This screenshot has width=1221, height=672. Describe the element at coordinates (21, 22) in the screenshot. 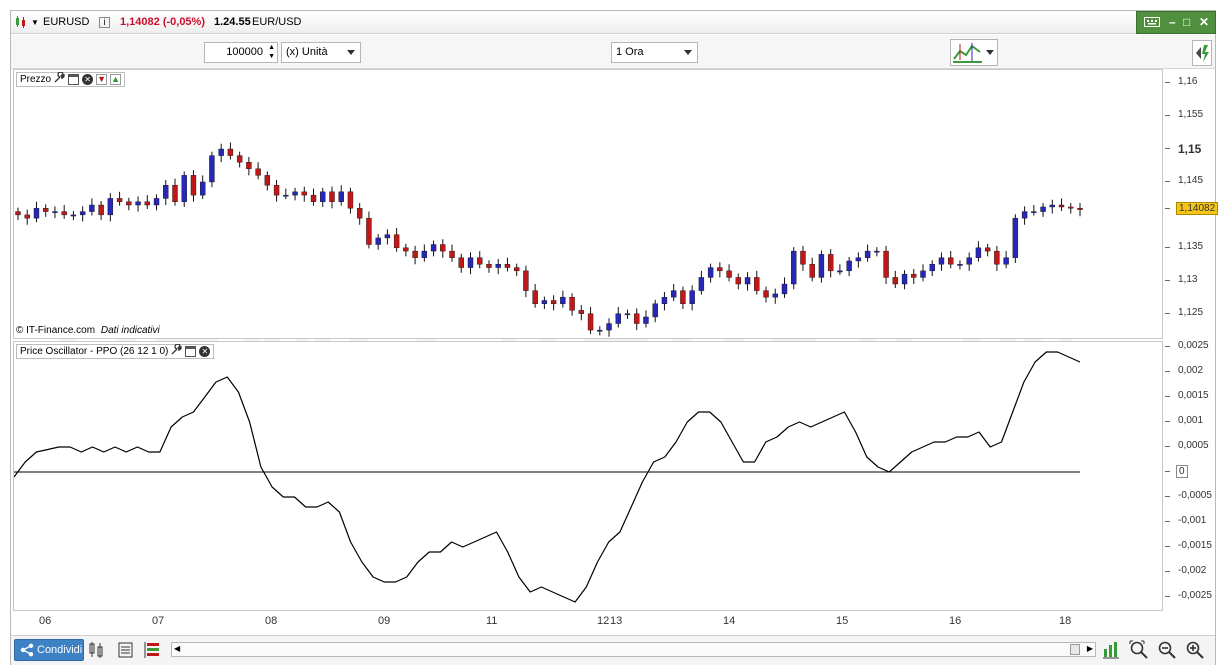

I see `candlestick-icon` at that location.